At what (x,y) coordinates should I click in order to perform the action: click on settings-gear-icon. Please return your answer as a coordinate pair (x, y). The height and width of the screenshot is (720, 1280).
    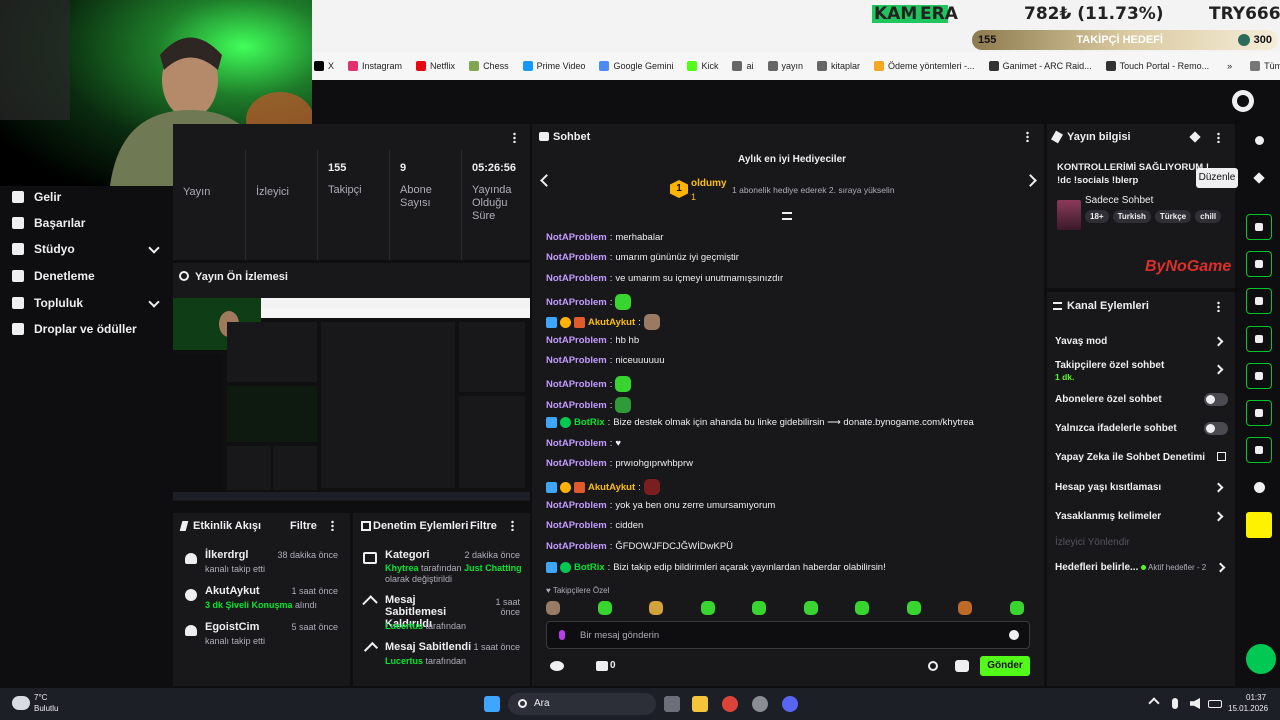
    Looking at the image, I should click on (933, 666).